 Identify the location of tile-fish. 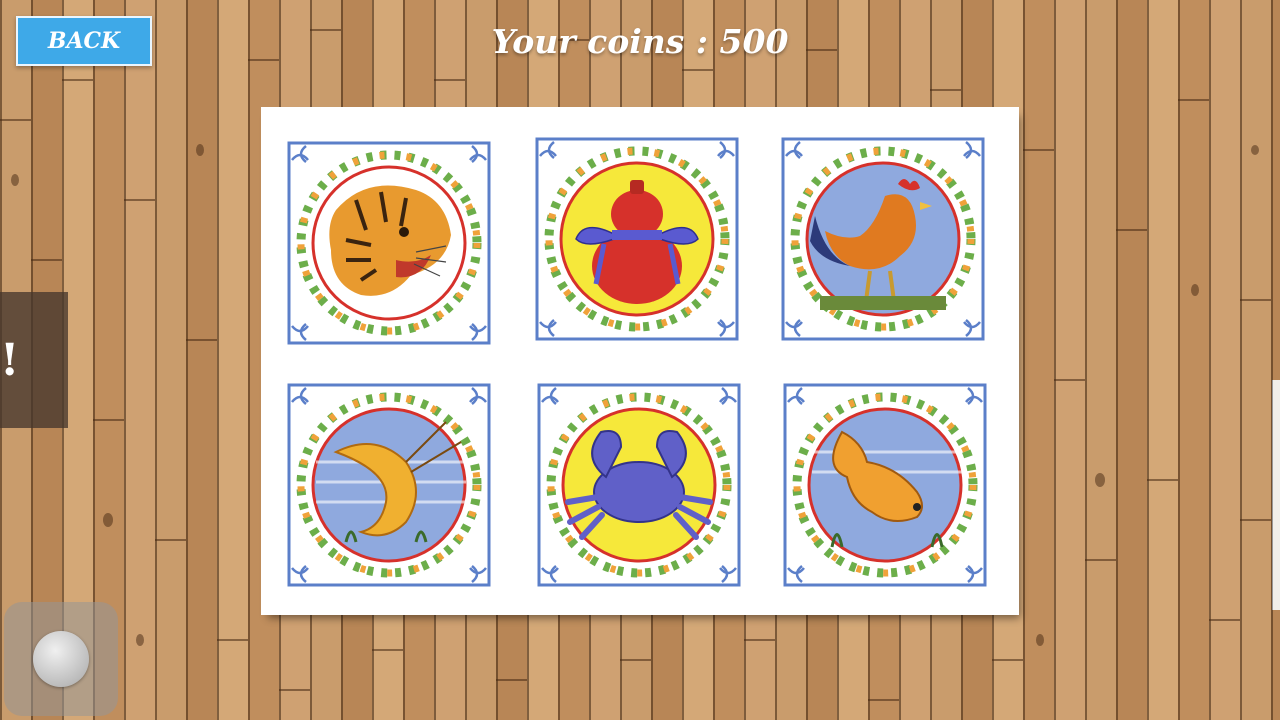
(885, 485).